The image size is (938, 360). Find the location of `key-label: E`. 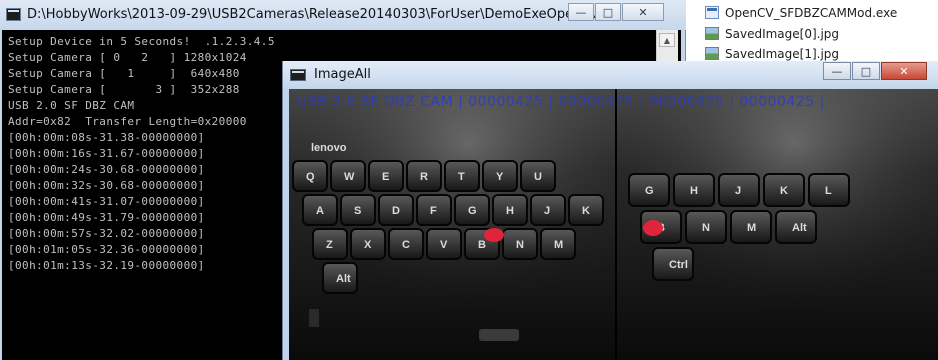

key-label: E is located at coordinates (385, 177).